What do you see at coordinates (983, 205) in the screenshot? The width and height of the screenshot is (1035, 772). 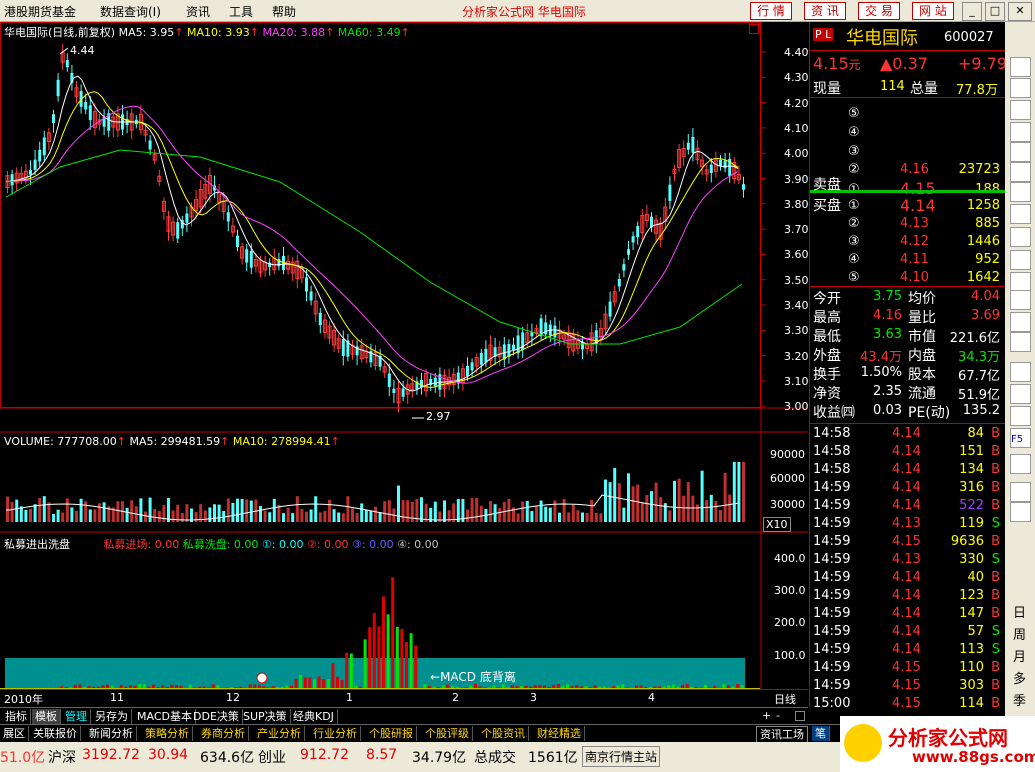 I see `bid-volume-0: 1258` at bounding box center [983, 205].